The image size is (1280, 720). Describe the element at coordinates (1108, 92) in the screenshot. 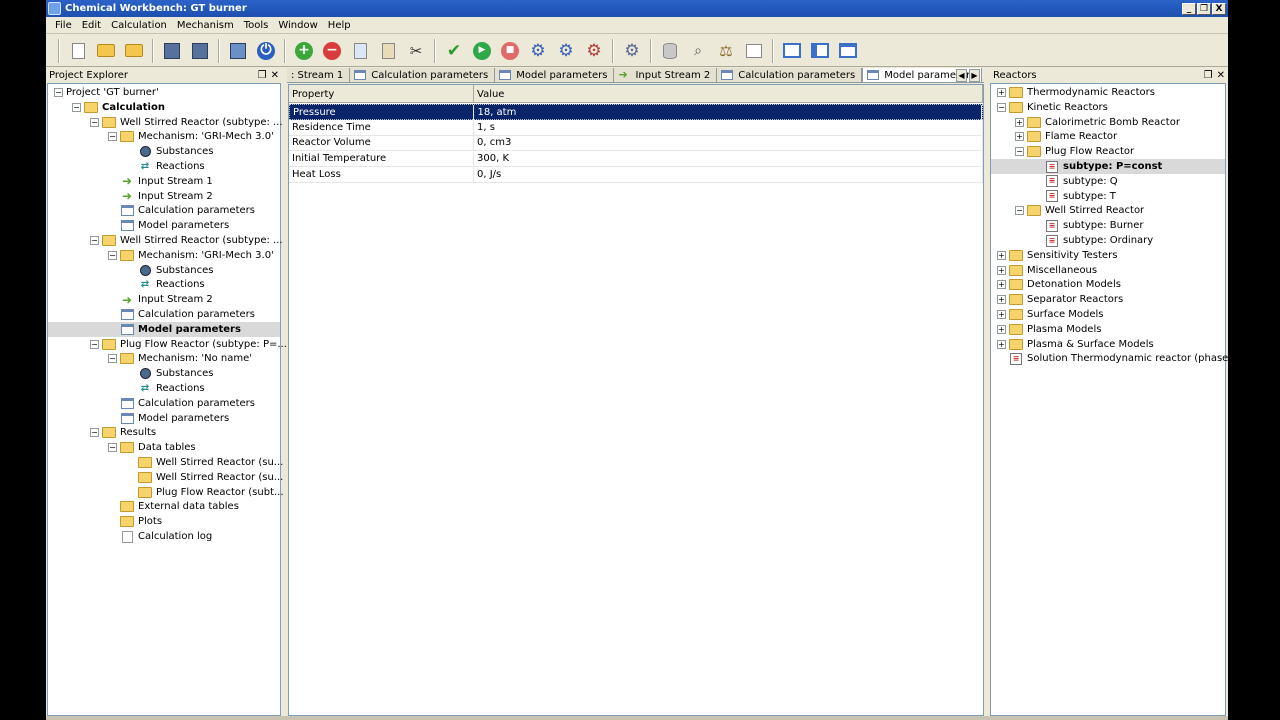

I see `tree-item: + Thermodynamic Reactors` at that location.